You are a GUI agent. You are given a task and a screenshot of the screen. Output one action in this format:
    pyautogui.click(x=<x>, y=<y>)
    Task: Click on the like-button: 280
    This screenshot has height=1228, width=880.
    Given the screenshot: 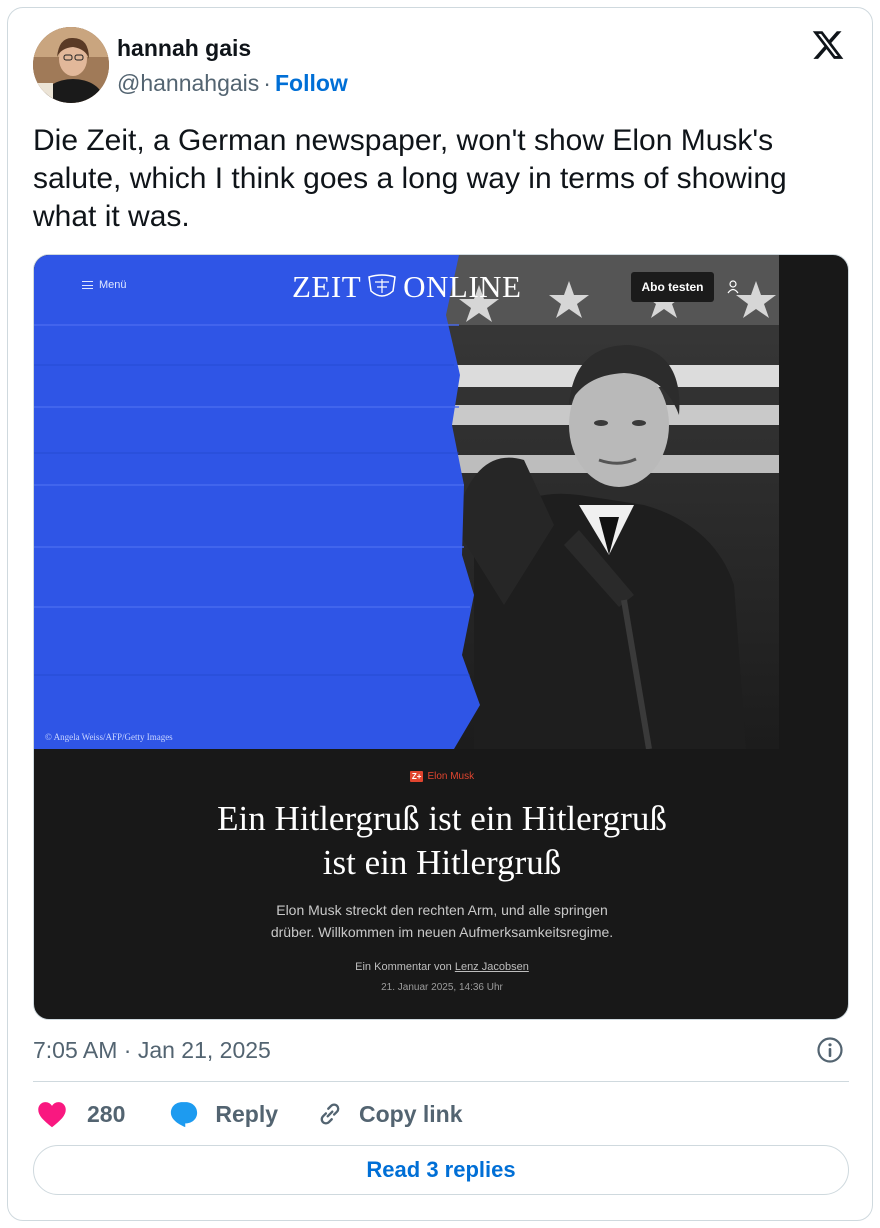 What is the action you would take?
    pyautogui.click(x=79, y=1114)
    